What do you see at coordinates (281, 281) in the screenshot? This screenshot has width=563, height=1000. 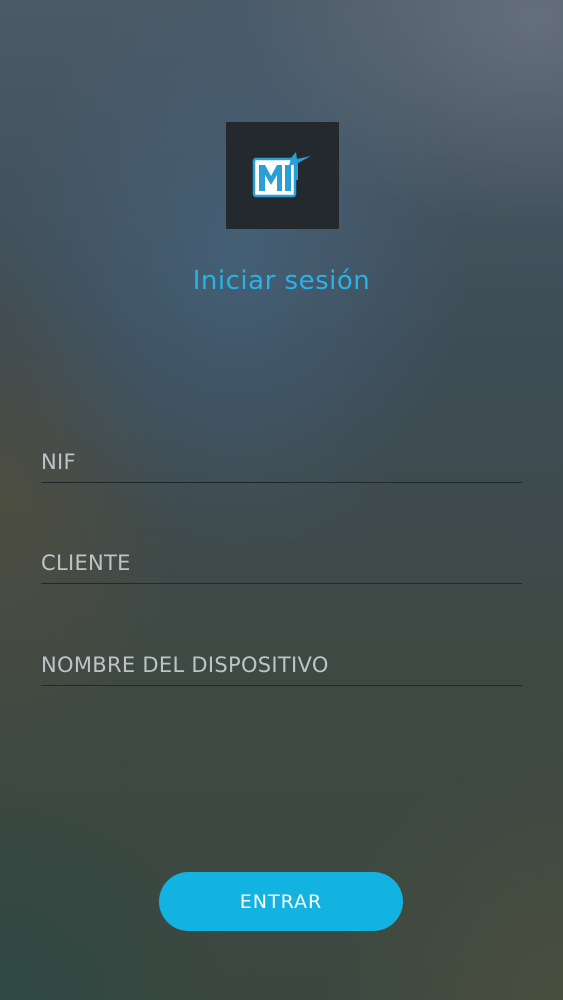 I see `page-title: Iniciar sesión` at bounding box center [281, 281].